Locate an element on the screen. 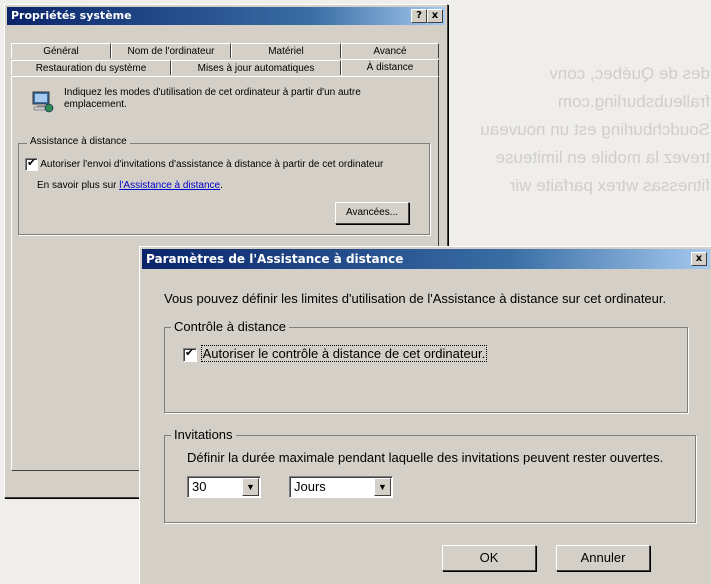 This screenshot has height=584, width=711. allow-remote-control-checkbox is located at coordinates (190, 354).